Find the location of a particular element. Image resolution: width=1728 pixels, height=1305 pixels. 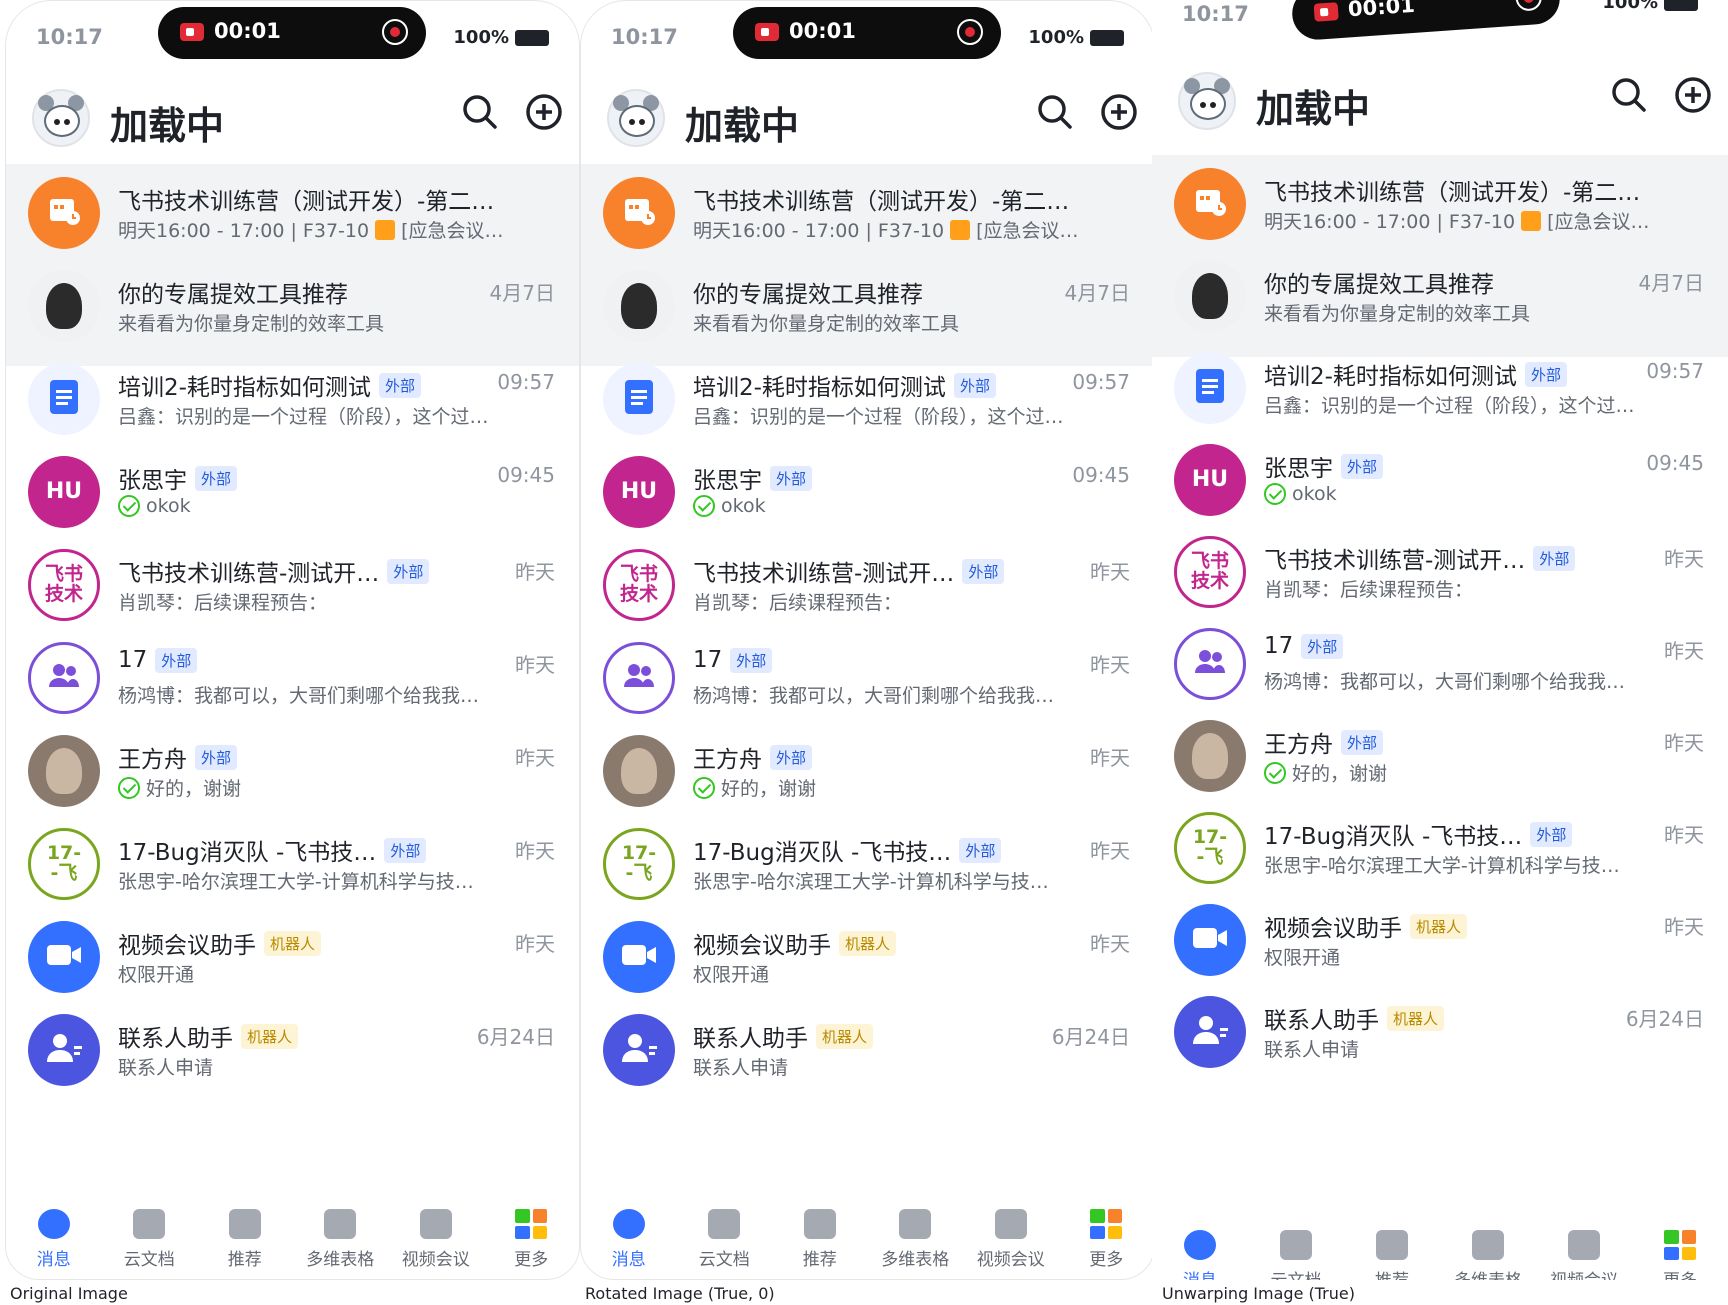

chat-name-row: 飞书技术训练营-测试开… 外部 is located at coordinates (1420, 558).